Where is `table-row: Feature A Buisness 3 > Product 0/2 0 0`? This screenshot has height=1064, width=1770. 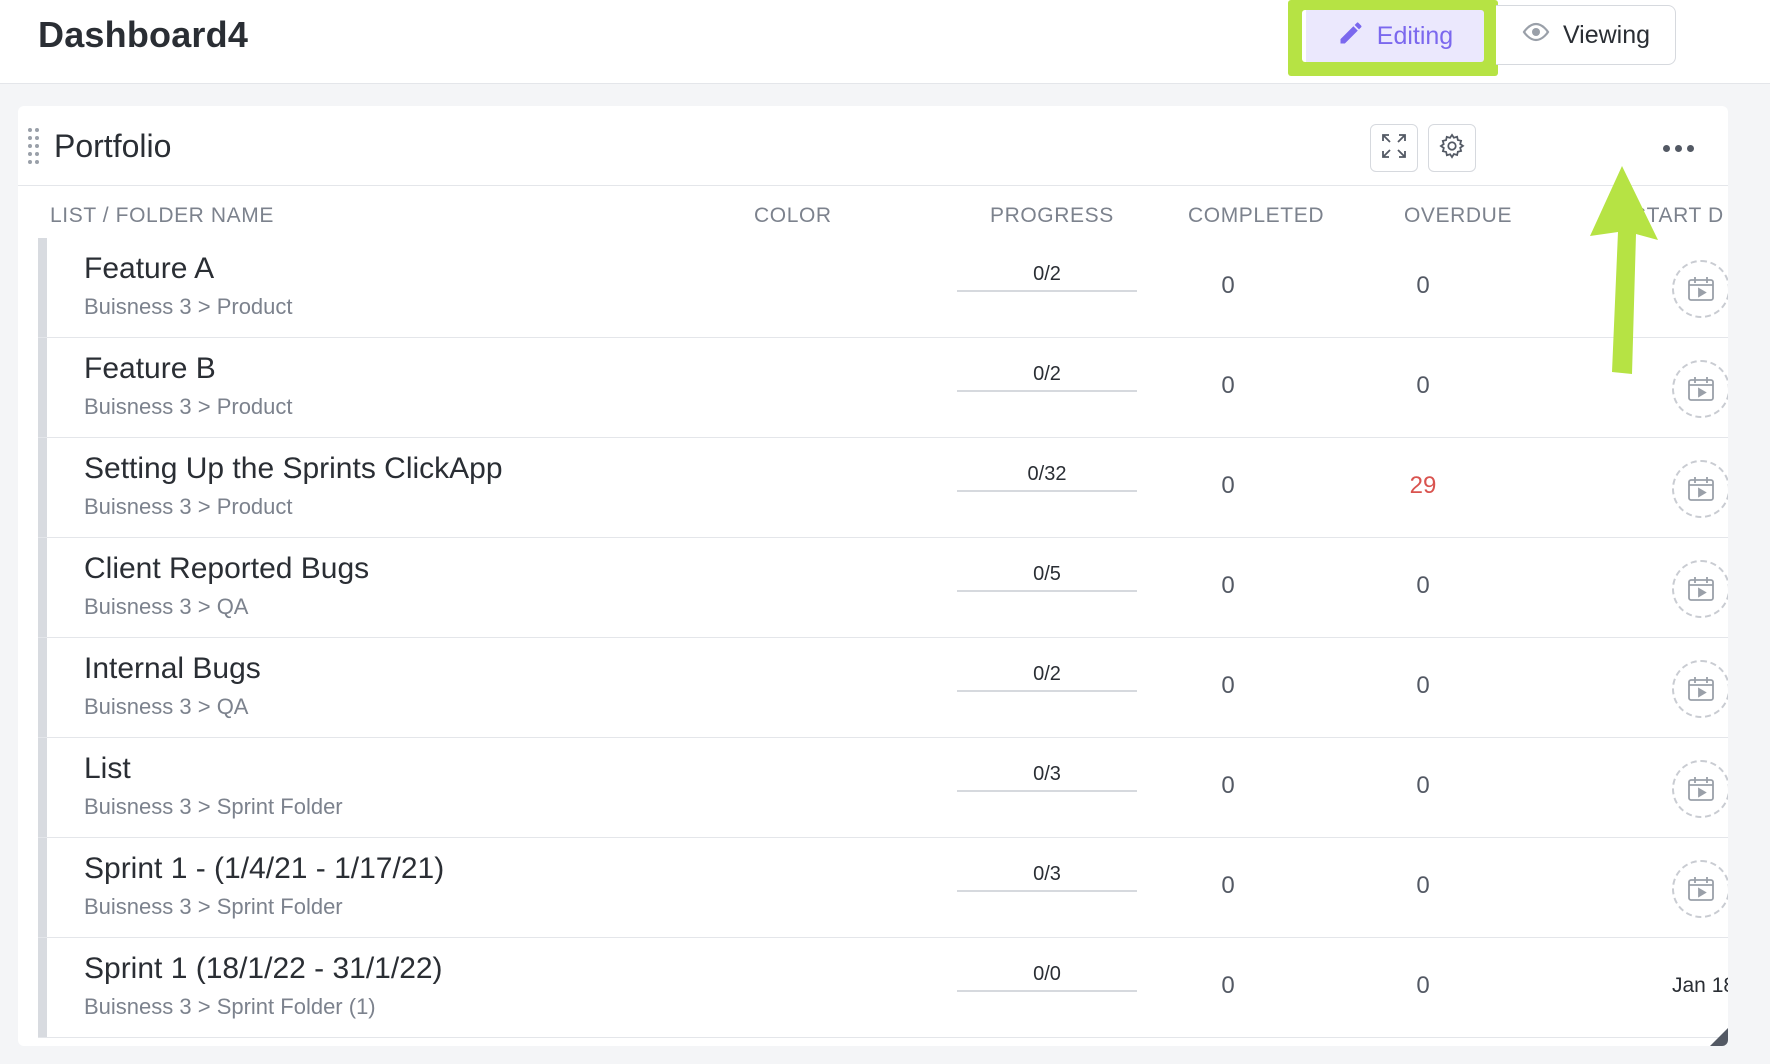
table-row: Feature A Buisness 3 > Product 0/2 0 0 is located at coordinates (883, 288).